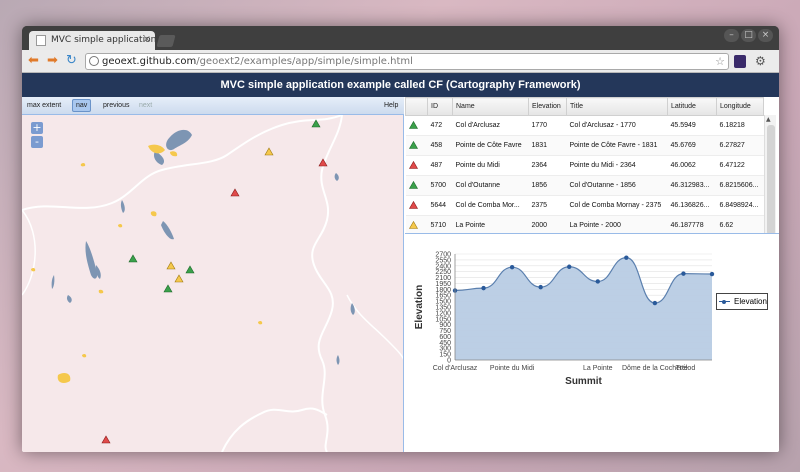 The height and width of the screenshot is (472, 800). I want to click on tab-close-icon: ×, so click(147, 39).